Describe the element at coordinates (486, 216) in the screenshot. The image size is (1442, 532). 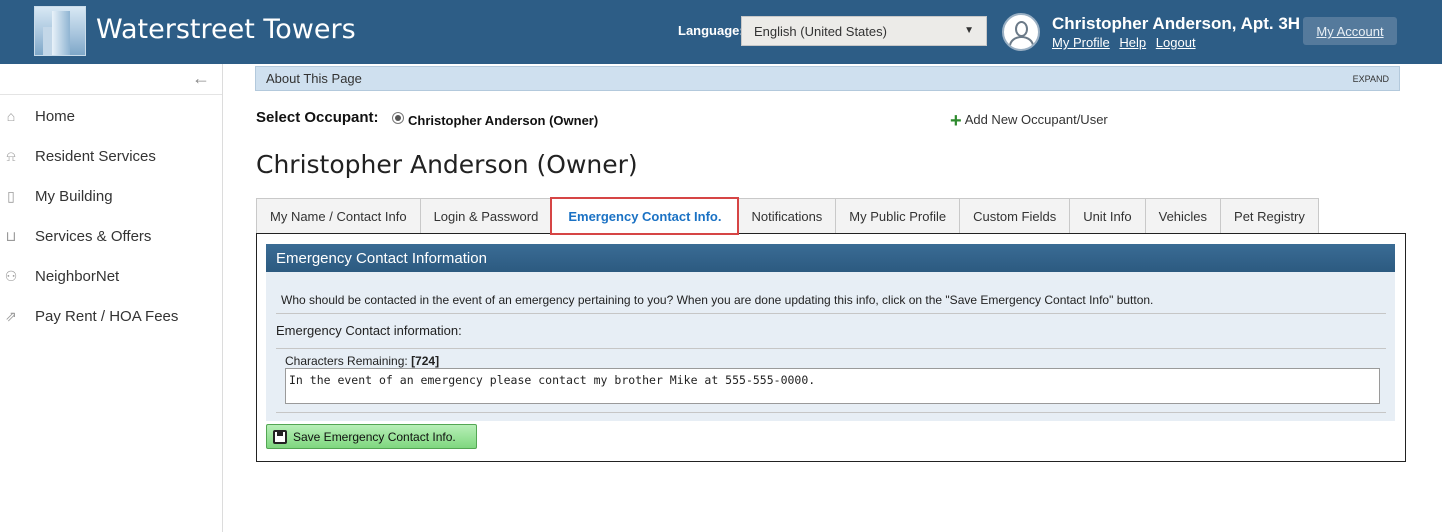
I see `tab-login-password: Login & Password` at that location.